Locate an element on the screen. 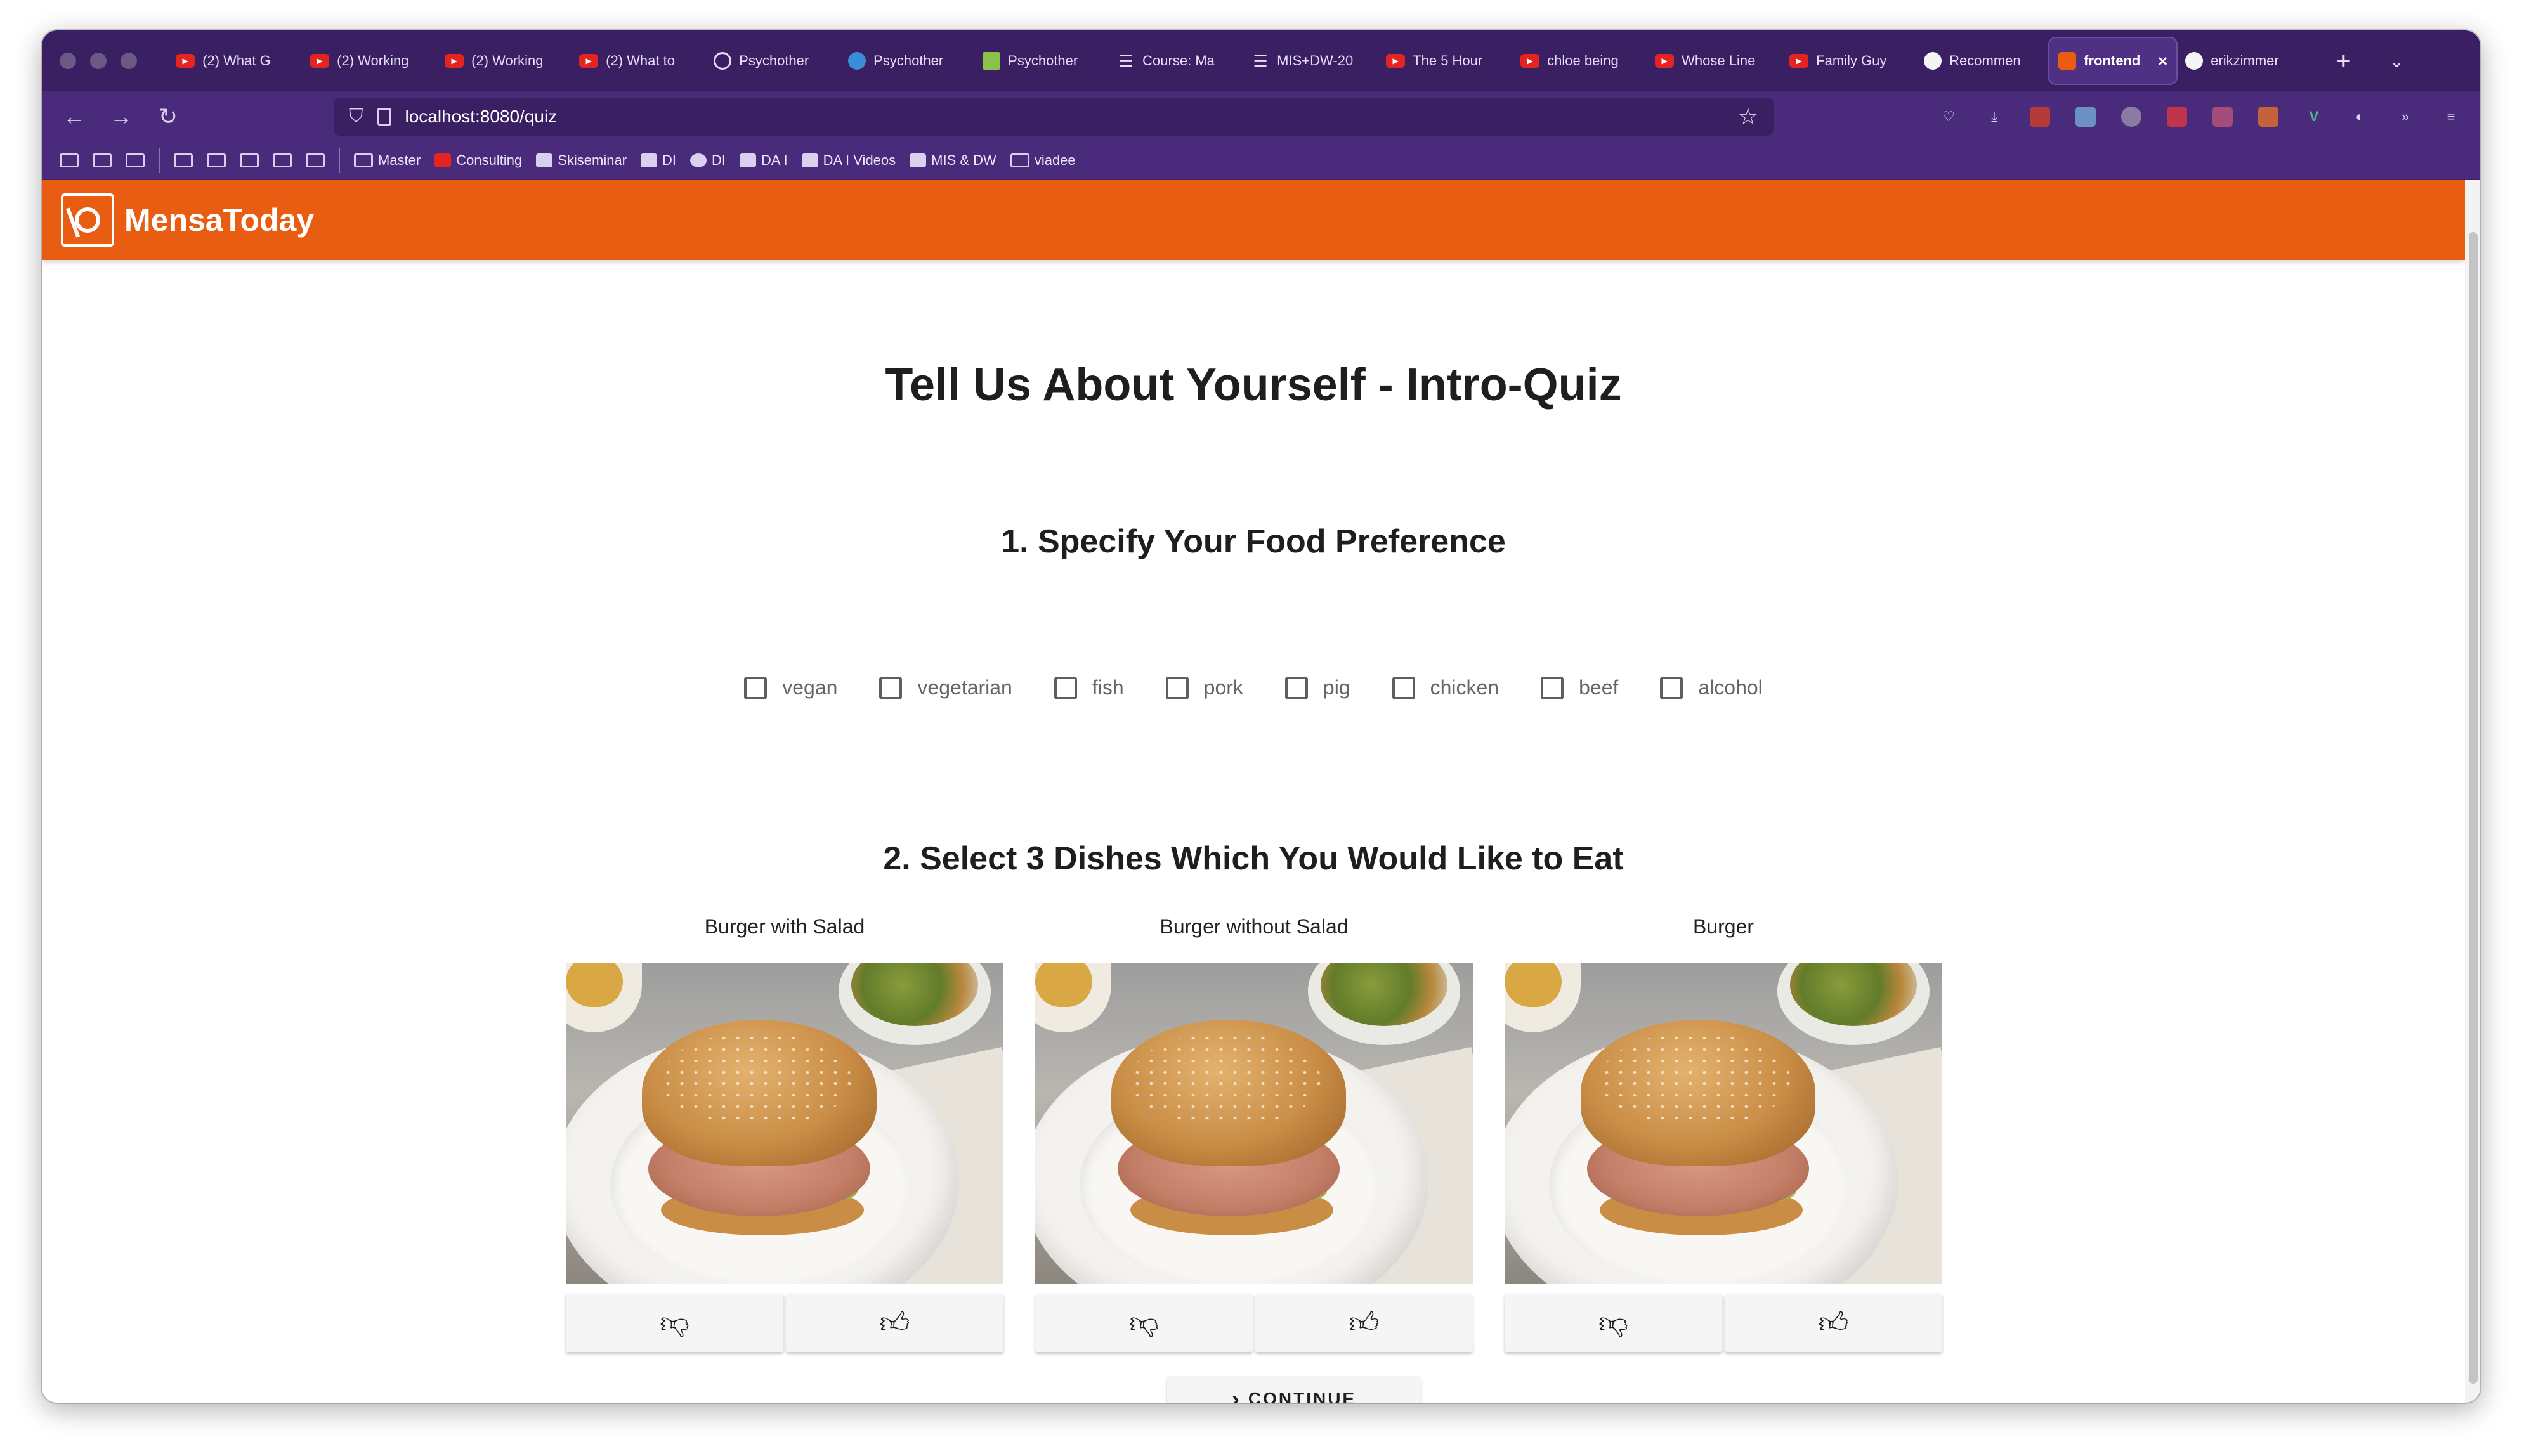  browser-tab: erikzimmer is located at coordinates (2243, 61).